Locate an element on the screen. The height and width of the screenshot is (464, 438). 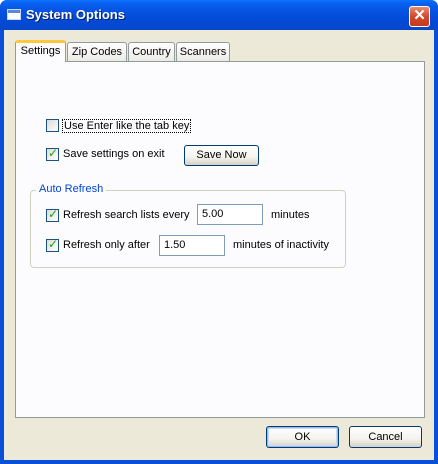
auto-refresh-title: Auto Refresh is located at coordinates (71, 189).